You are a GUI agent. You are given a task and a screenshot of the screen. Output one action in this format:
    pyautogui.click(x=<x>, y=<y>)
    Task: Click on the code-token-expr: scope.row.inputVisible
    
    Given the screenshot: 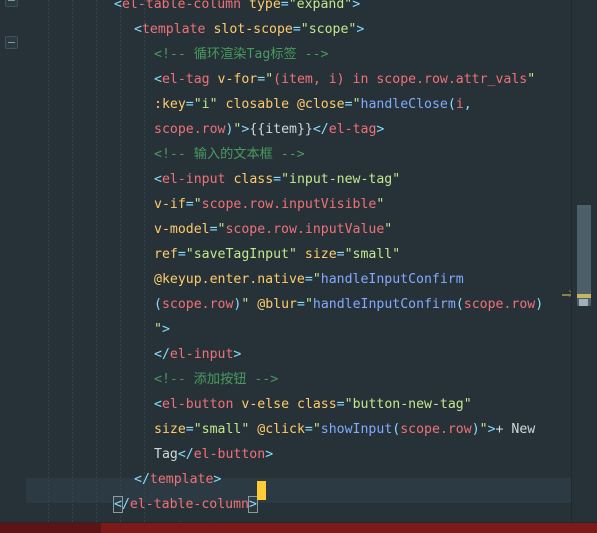 What is the action you would take?
    pyautogui.click(x=289, y=204)
    